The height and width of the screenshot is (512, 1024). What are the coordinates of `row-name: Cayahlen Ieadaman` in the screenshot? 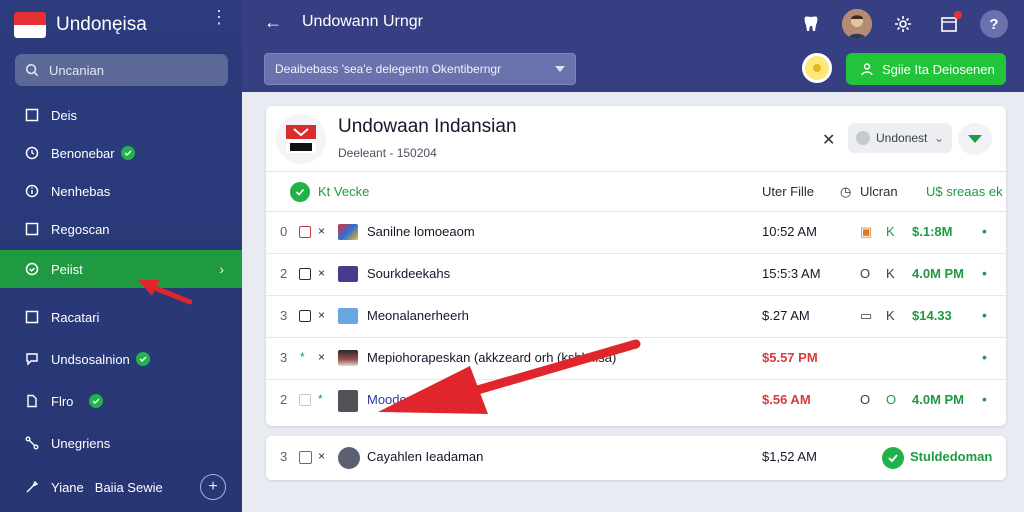 It's located at (425, 456).